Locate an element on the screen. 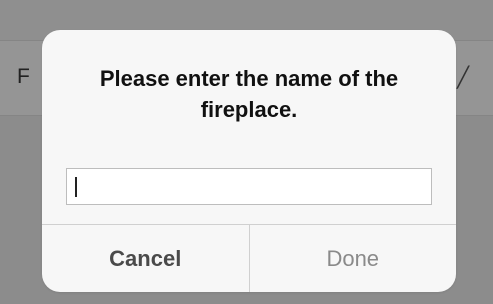  fireplace-name-field-container is located at coordinates (249, 186).